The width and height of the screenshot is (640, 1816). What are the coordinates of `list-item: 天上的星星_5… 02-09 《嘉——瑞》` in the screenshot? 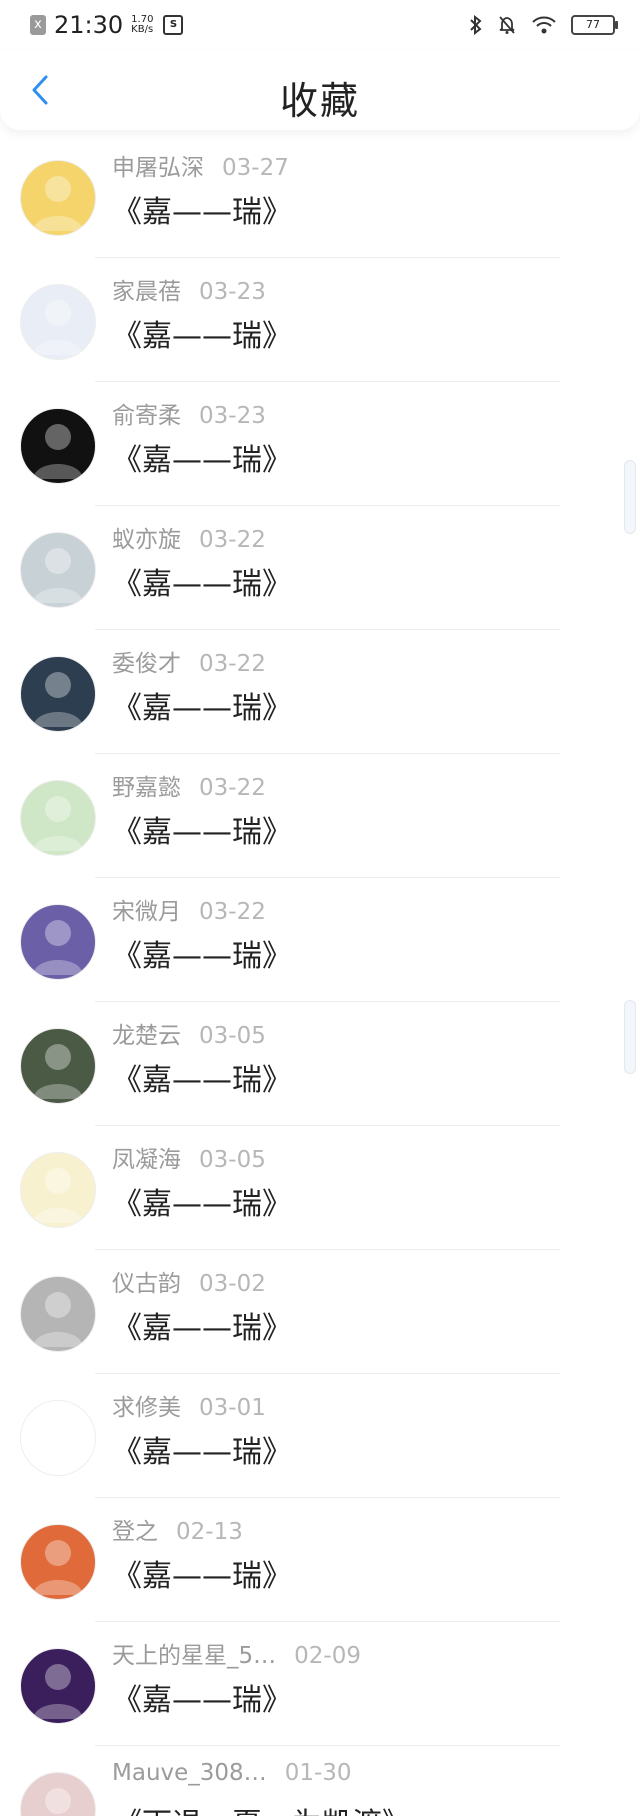 It's located at (320, 1684).